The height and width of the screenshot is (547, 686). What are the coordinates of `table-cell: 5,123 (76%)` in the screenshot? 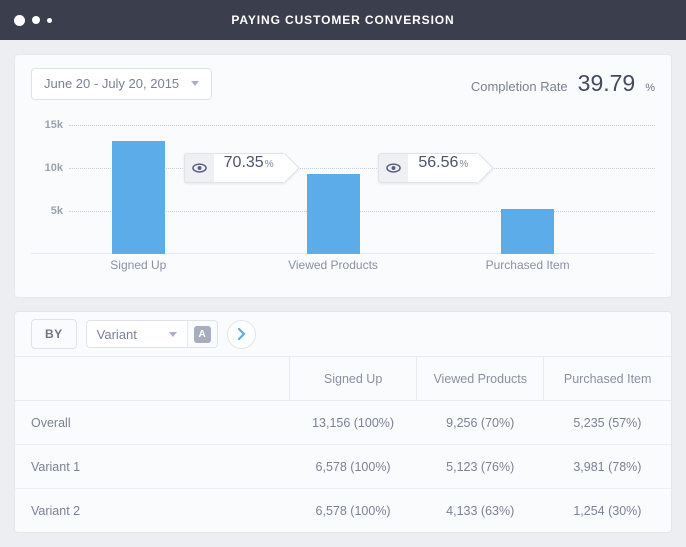 It's located at (480, 466).